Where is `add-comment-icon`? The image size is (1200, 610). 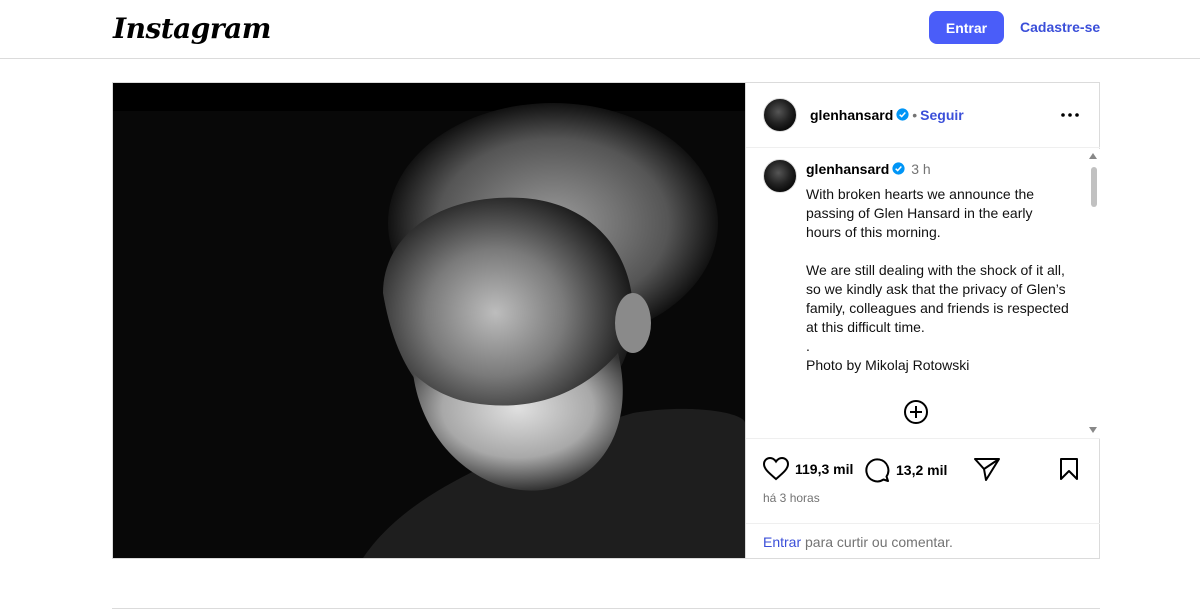 add-comment-icon is located at coordinates (916, 412).